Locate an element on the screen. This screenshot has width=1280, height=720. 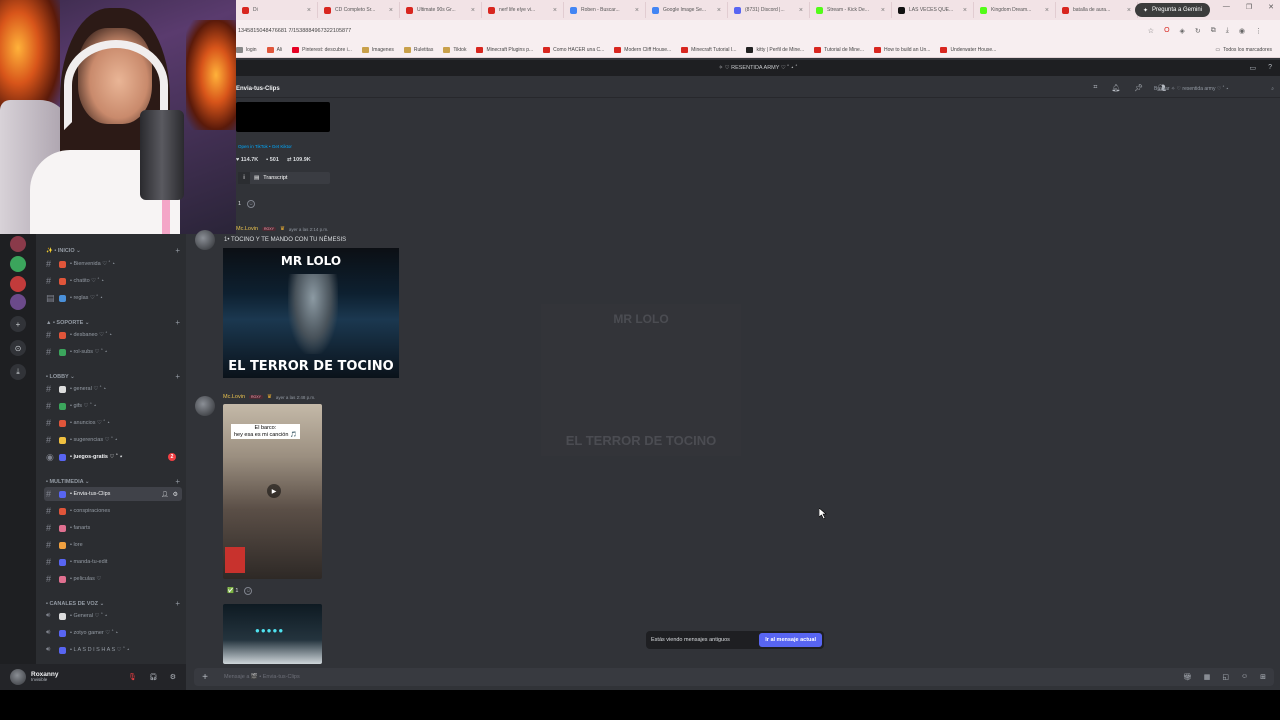
url-field: 1345815048476681 7/1538884967322105877 is located at coordinates (693, 31).